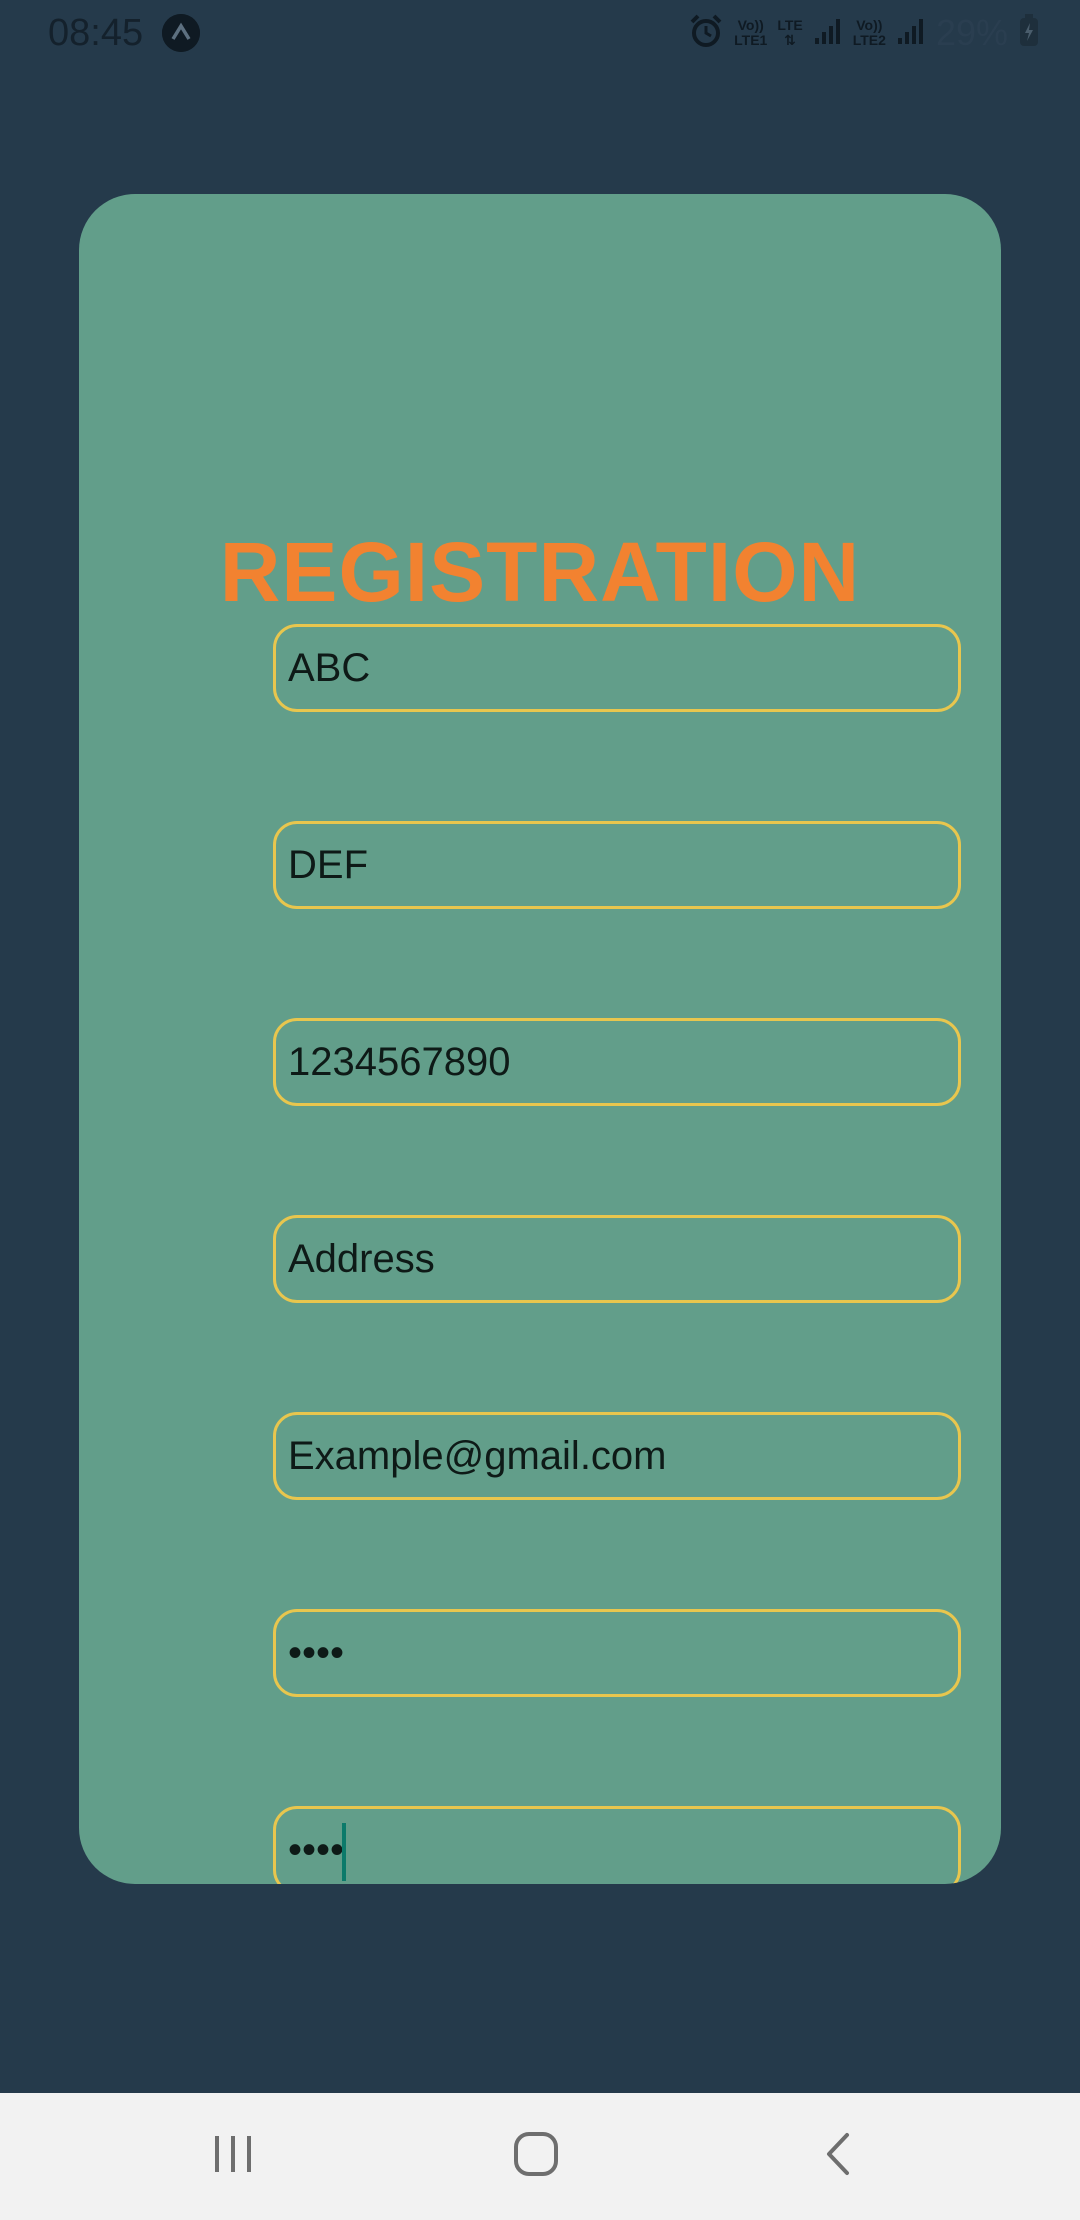  What do you see at coordinates (790, 40) in the screenshot?
I see `data-arrows-icon: ⇅` at bounding box center [790, 40].